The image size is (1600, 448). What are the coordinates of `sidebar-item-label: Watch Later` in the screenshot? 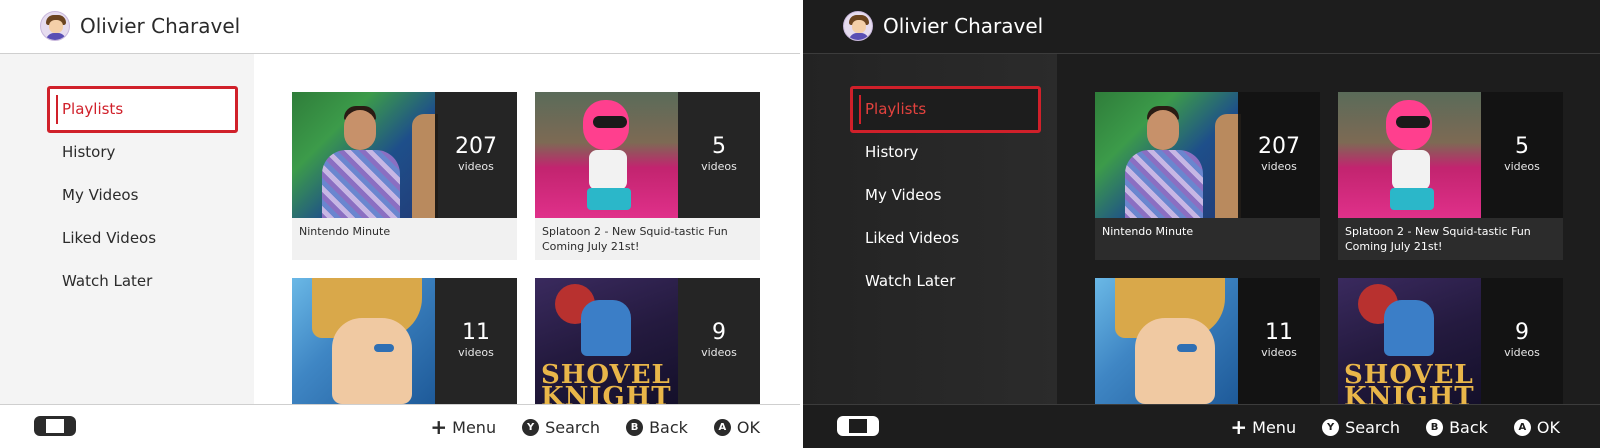 It's located at (107, 281).